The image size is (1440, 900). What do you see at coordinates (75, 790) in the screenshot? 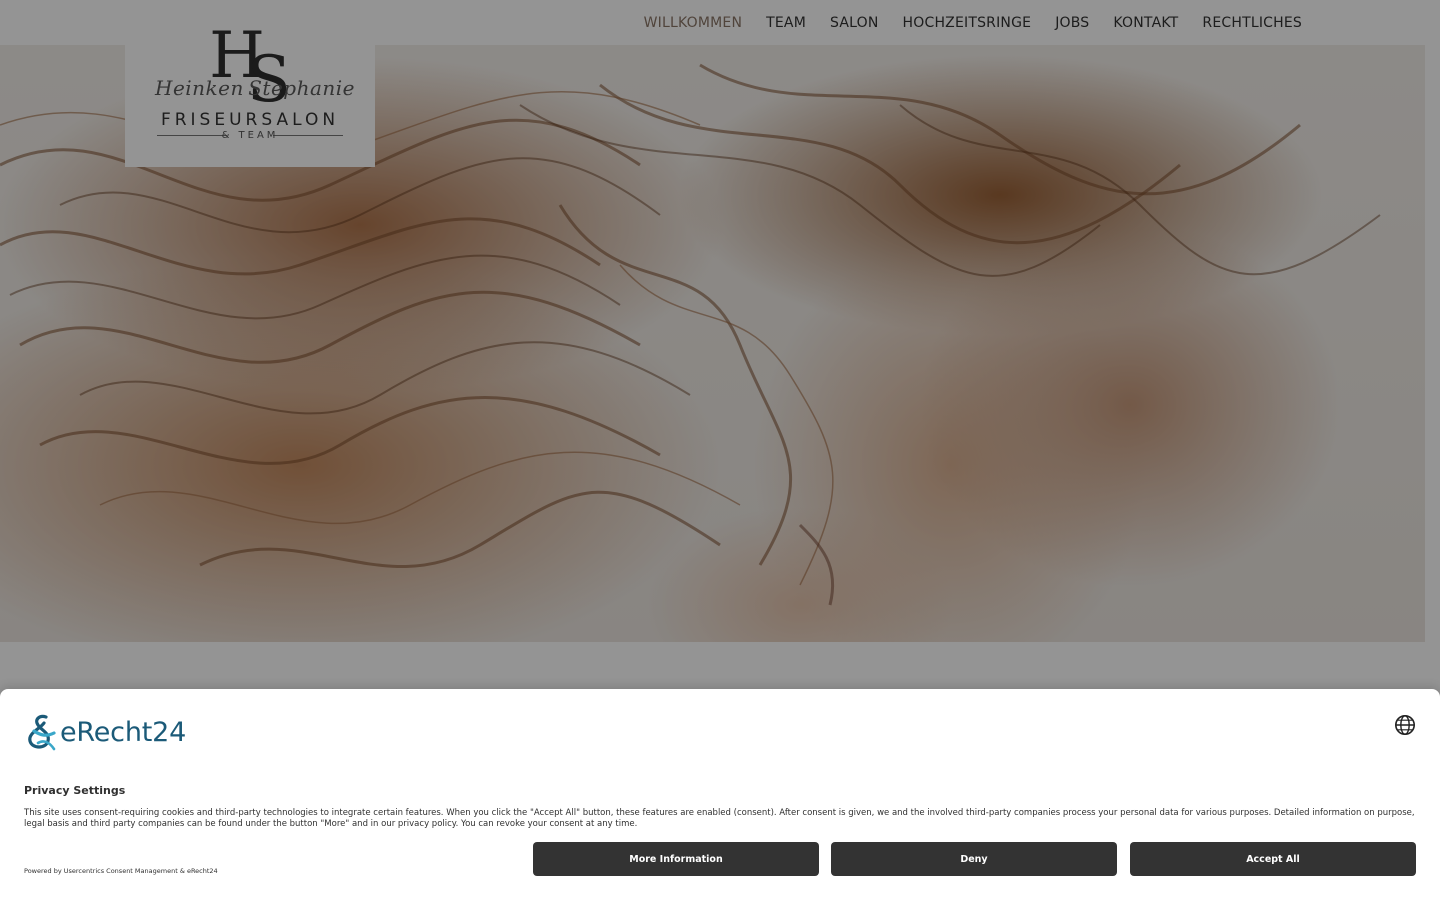
I see `privacy-settings-title: Privacy Settings` at bounding box center [75, 790].